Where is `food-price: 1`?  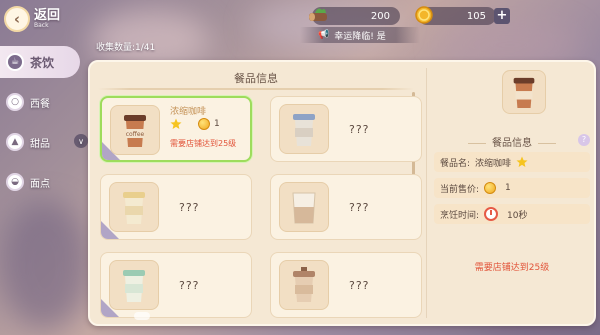 food-price: 1 is located at coordinates (217, 124).